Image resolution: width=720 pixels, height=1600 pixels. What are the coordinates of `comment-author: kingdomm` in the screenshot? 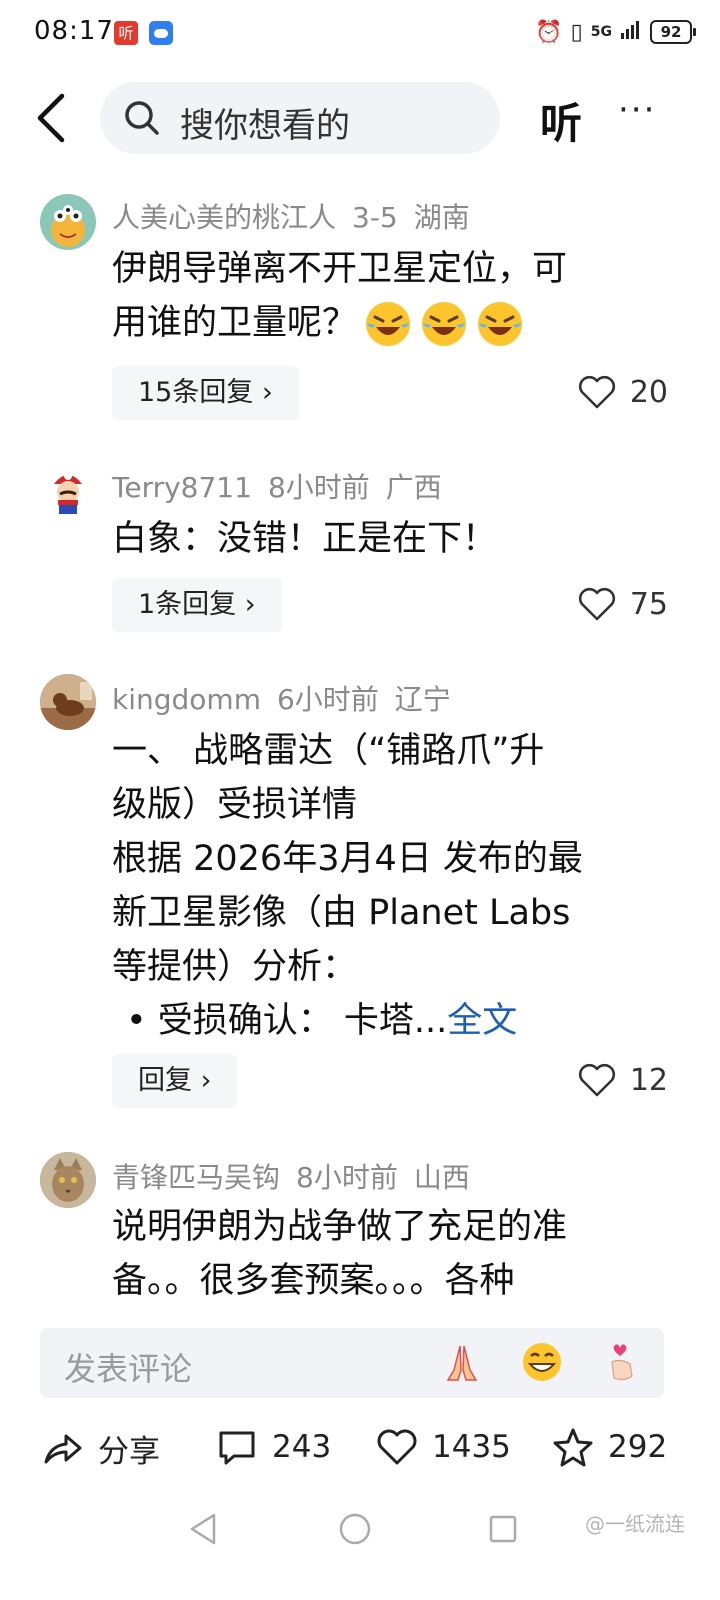 It's located at (186, 699).